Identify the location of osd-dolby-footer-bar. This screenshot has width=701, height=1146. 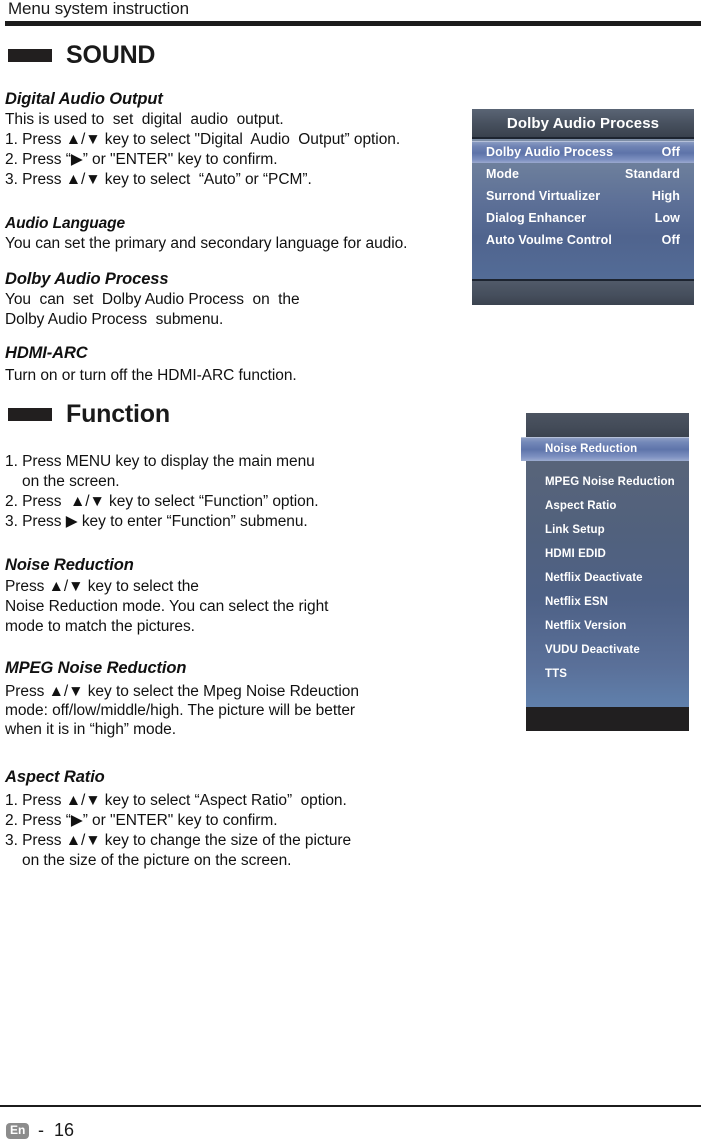
(583, 293).